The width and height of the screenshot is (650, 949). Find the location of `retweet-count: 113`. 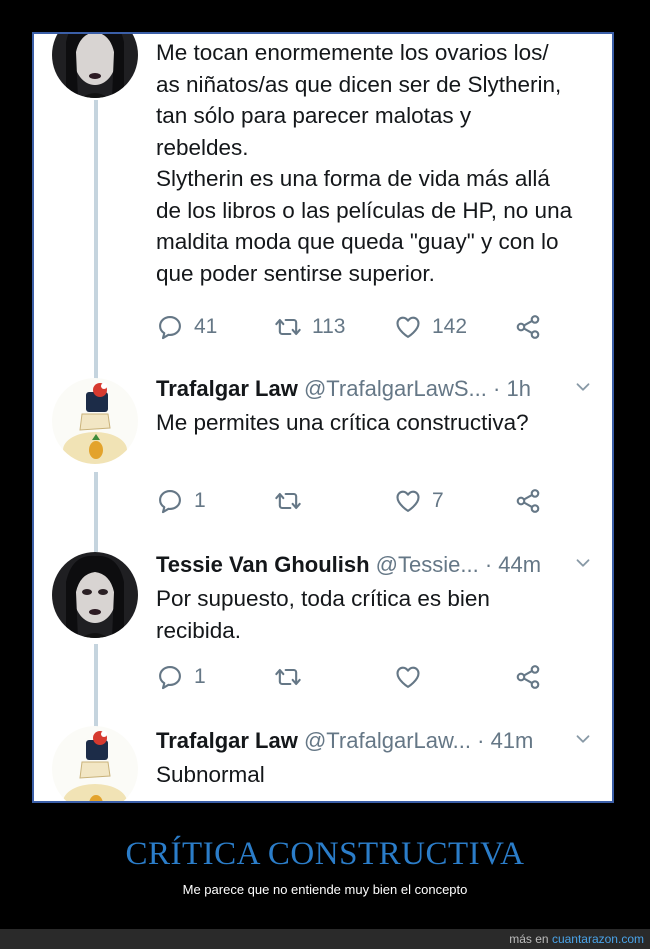

retweet-count: 113 is located at coordinates (329, 326).